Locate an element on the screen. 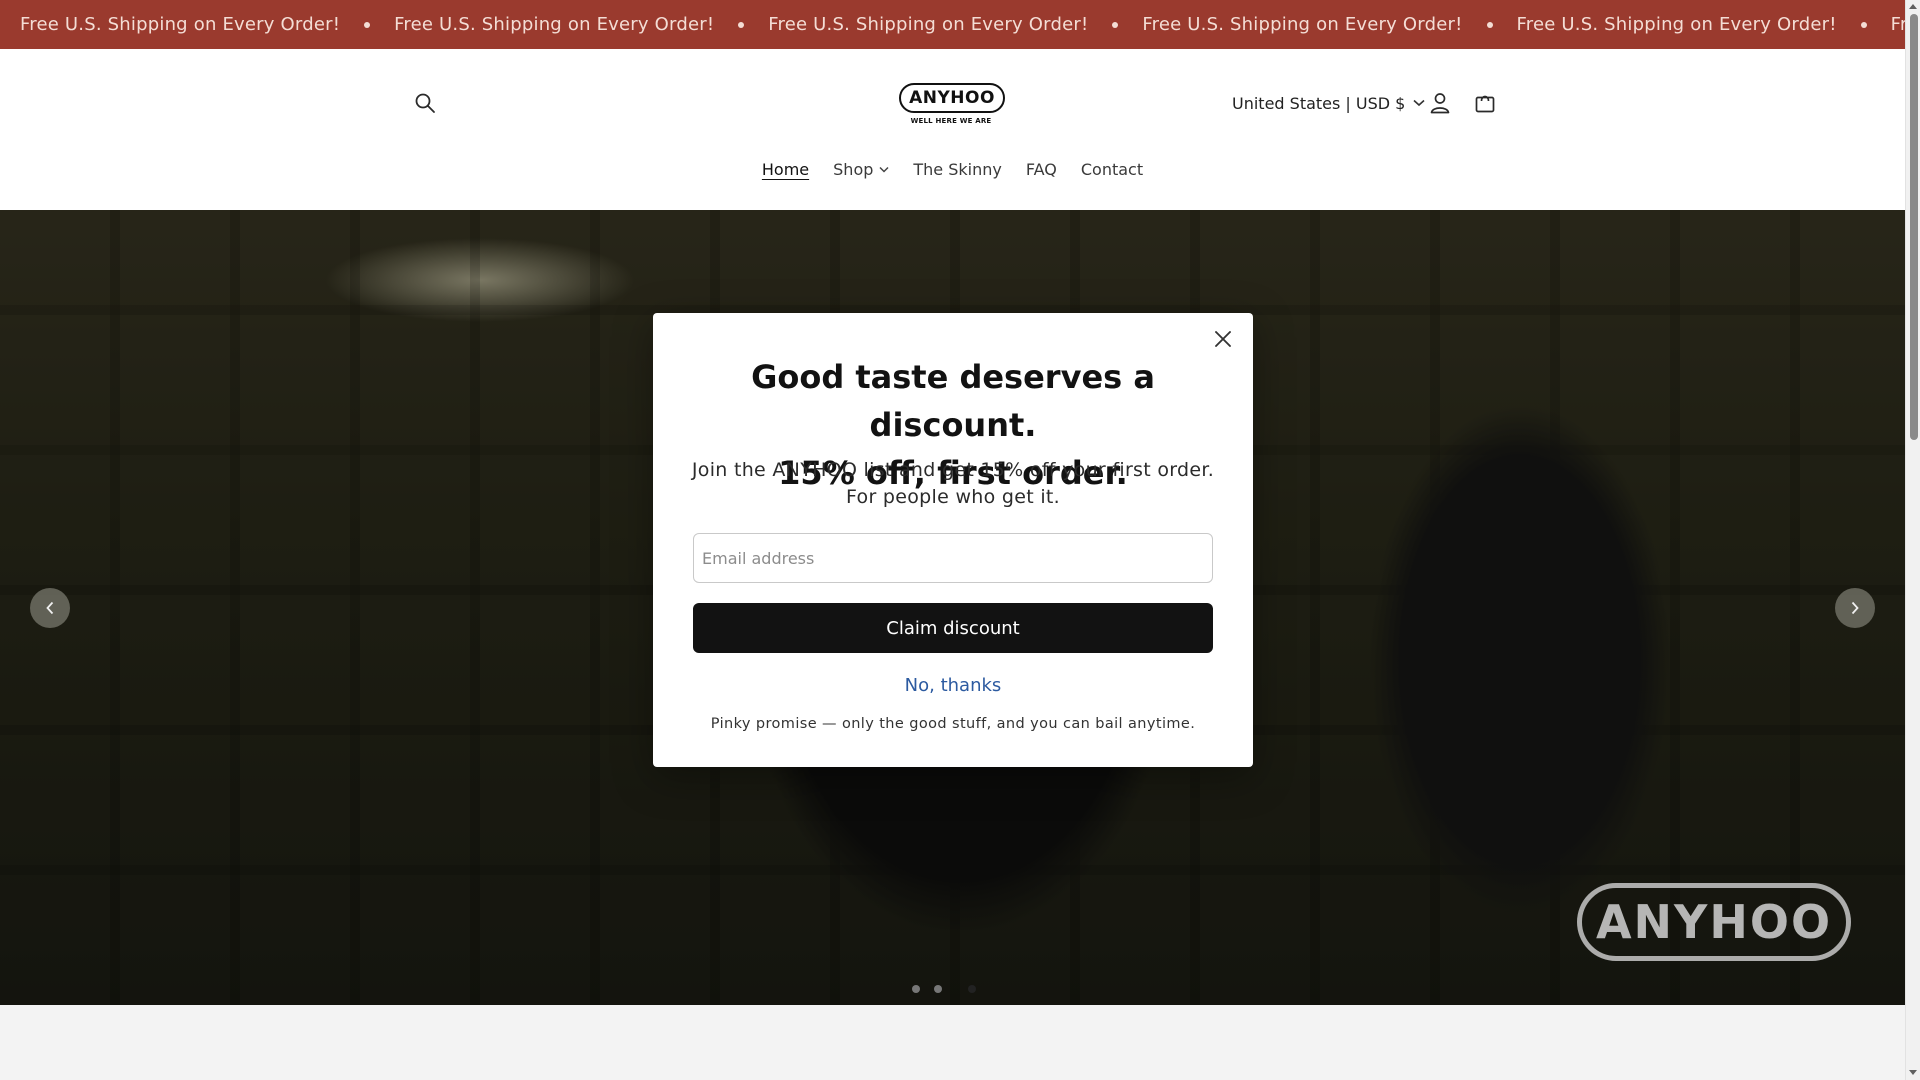 The width and height of the screenshot is (1920, 1080). popup-title-line: Good taste deserves a discount. is located at coordinates (953, 401).